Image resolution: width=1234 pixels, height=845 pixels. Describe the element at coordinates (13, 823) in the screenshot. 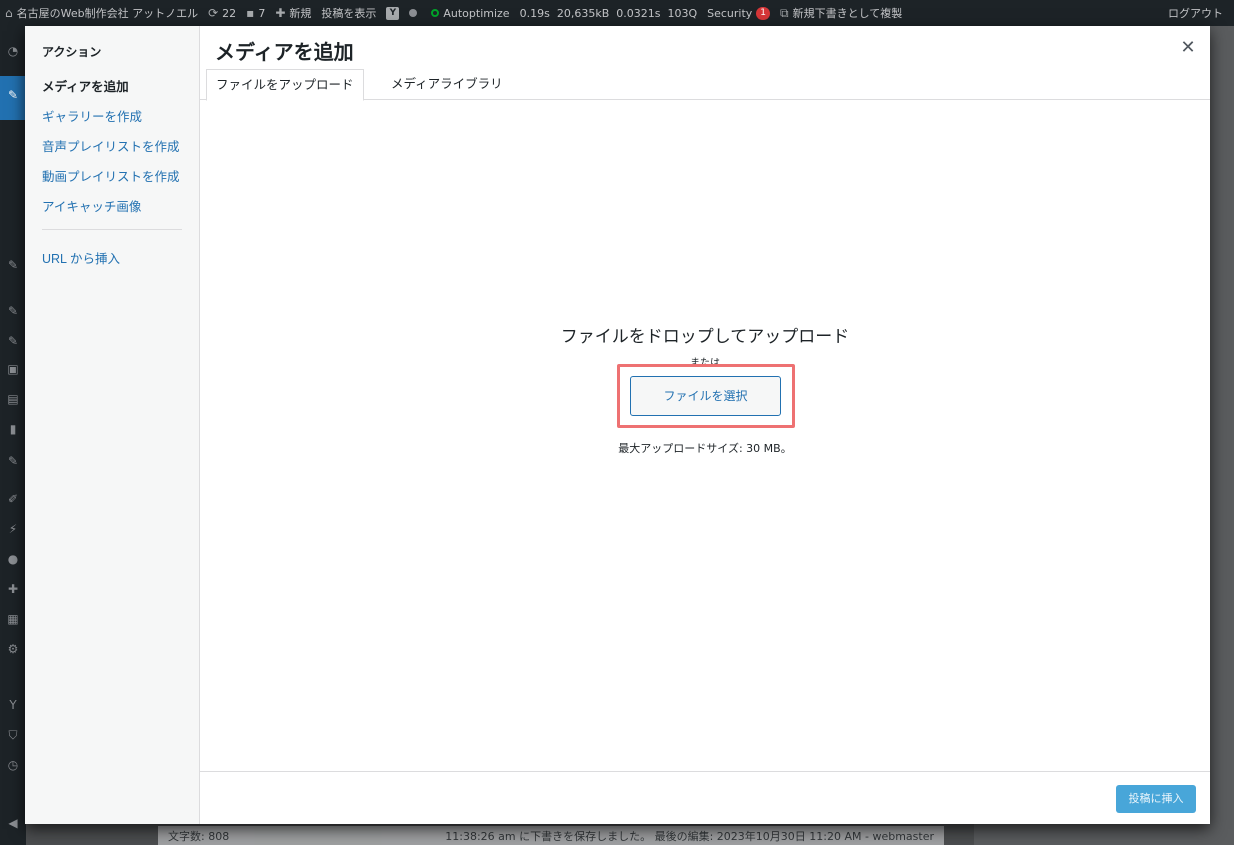

I see `collapse-menu-icon: ◀` at that location.